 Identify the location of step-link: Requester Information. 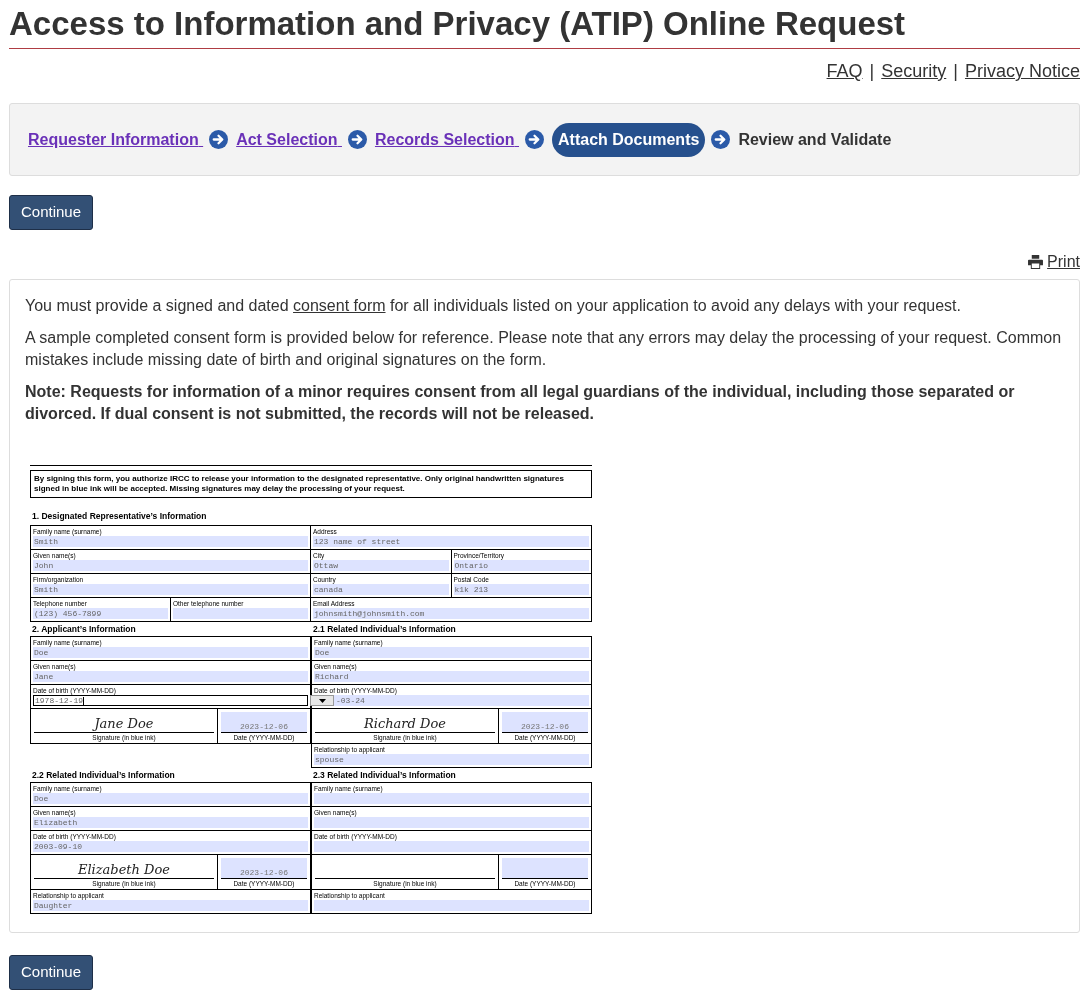
(116, 139).